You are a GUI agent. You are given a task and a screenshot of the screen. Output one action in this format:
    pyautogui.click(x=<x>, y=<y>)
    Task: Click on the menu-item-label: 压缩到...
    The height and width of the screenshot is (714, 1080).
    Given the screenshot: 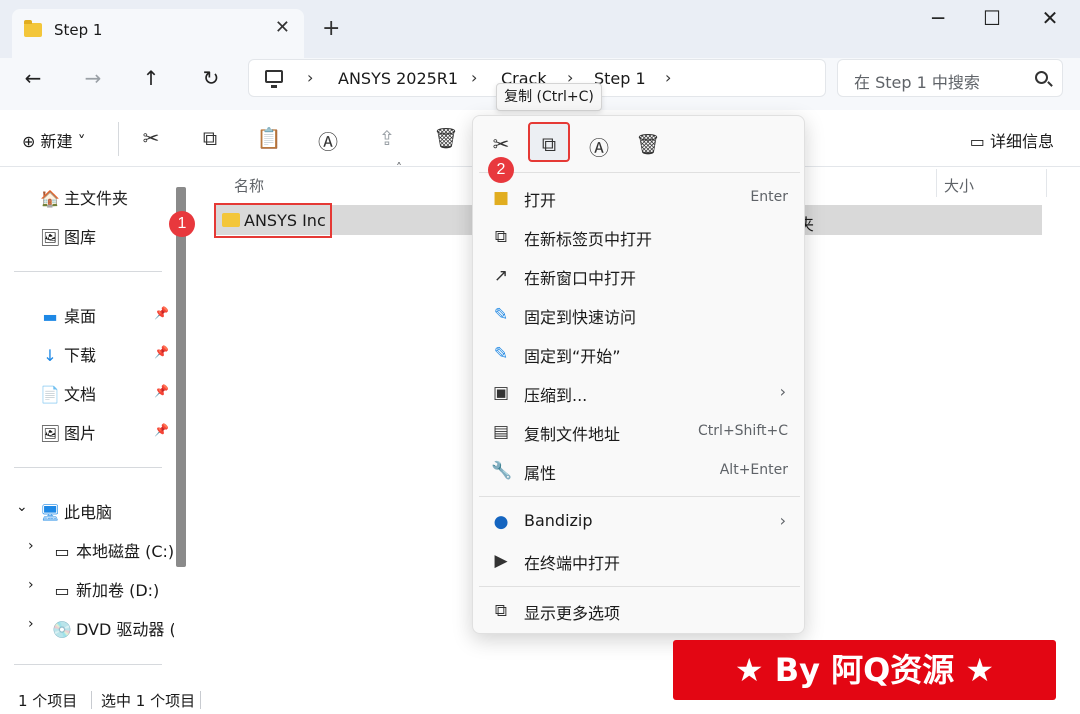 What is the action you would take?
    pyautogui.click(x=556, y=395)
    